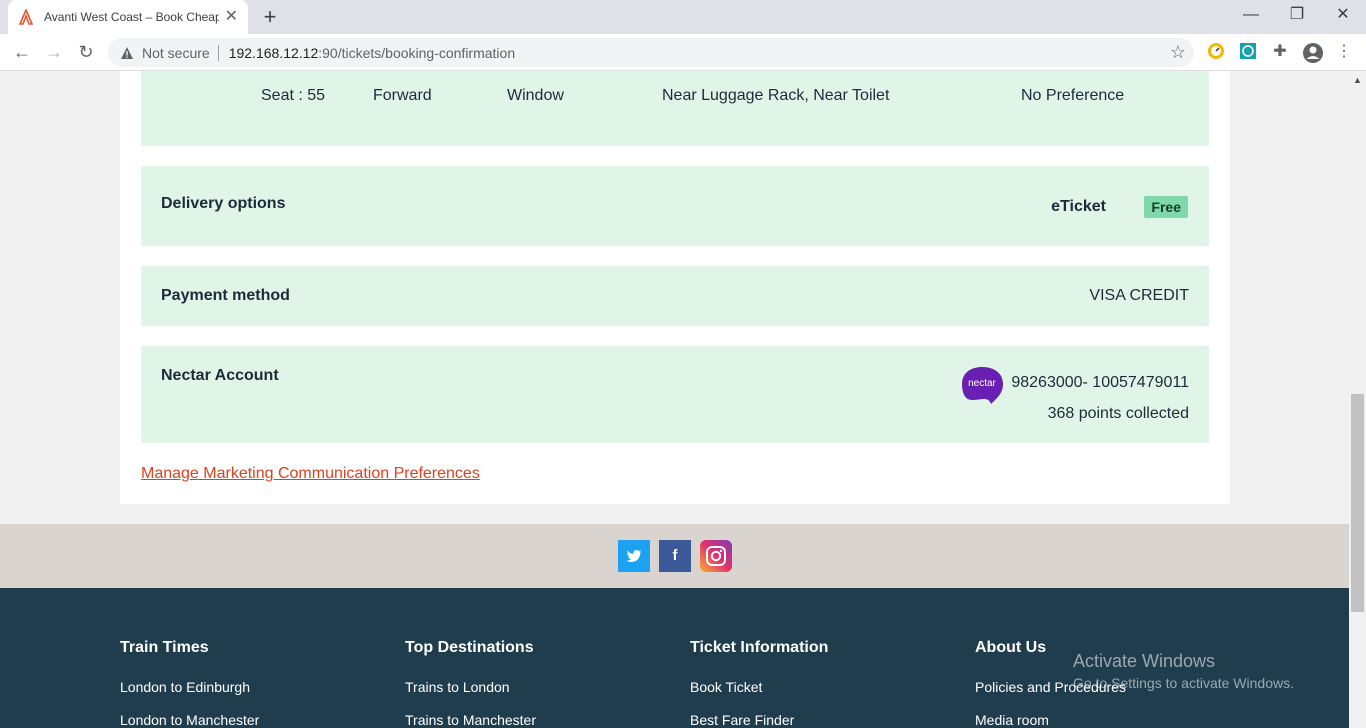 The height and width of the screenshot is (728, 1366). I want to click on facebook-icon: f, so click(675, 556).